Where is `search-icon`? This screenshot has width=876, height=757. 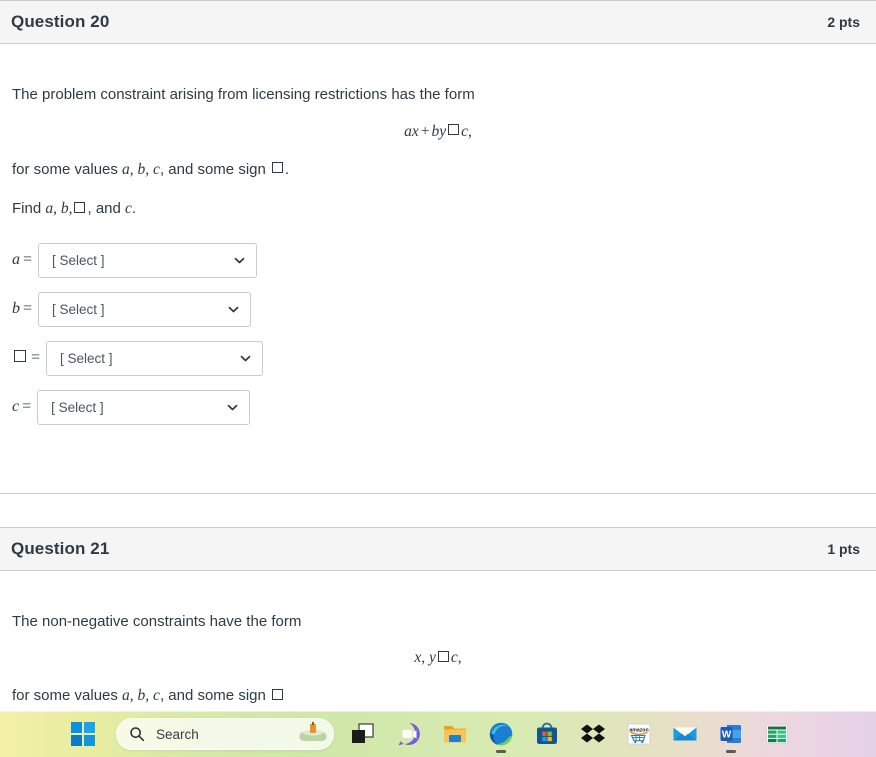
search-icon is located at coordinates (137, 734).